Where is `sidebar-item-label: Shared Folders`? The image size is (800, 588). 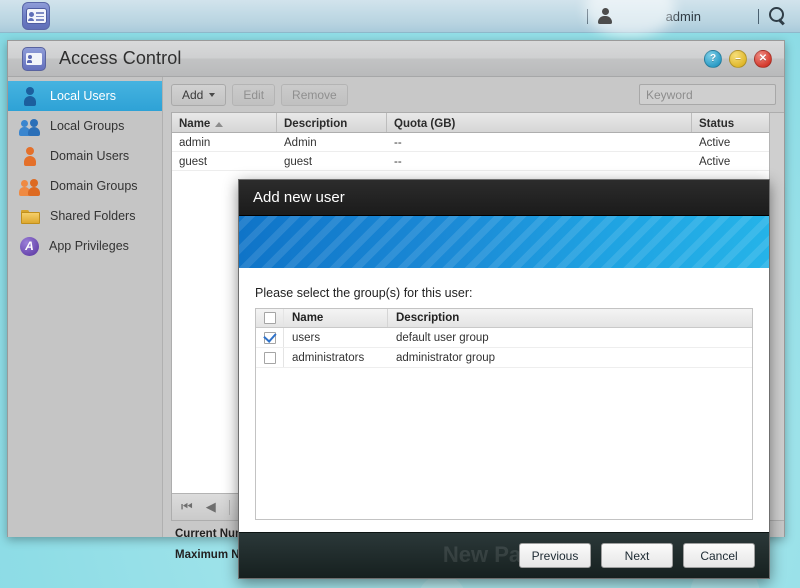 sidebar-item-label: Shared Folders is located at coordinates (93, 216).